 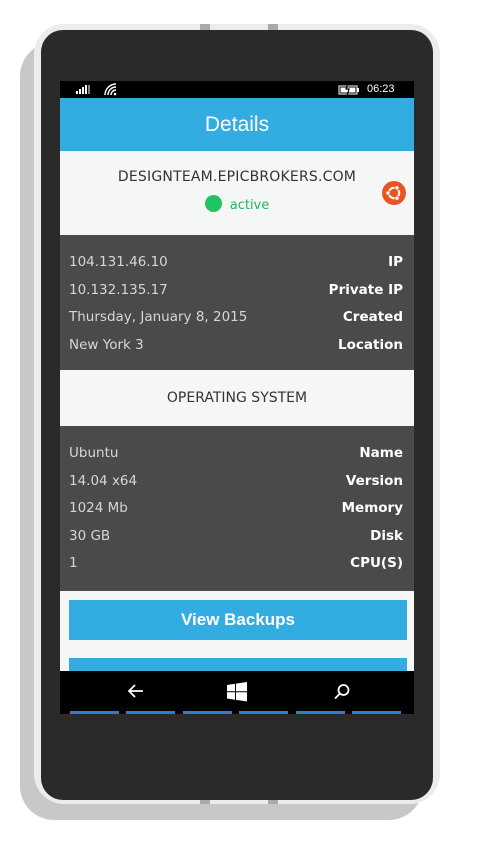 I want to click on os-name-label: Name, so click(x=381, y=453).